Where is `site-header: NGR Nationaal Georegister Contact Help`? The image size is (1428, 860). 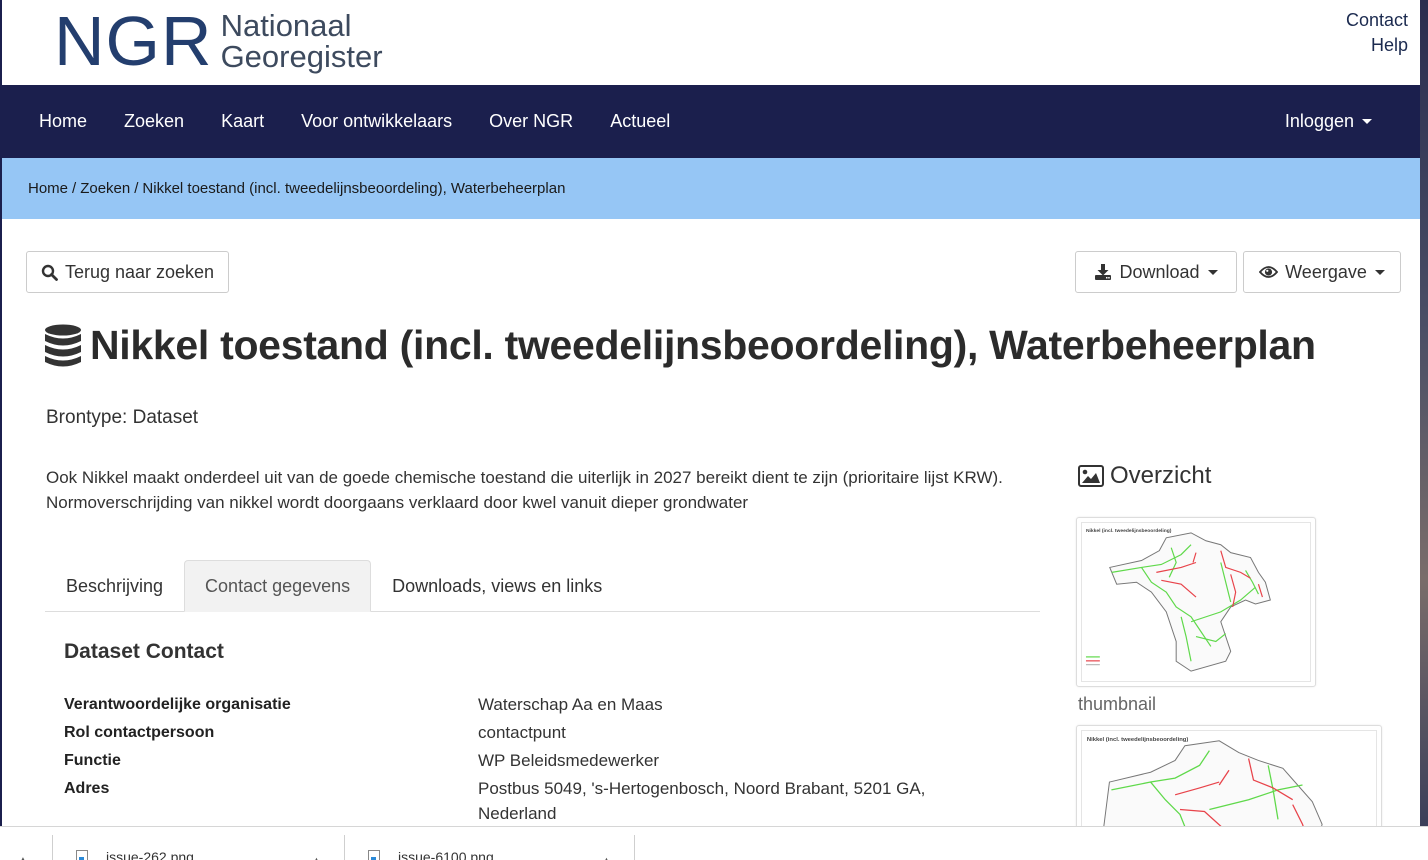 site-header: NGR Nationaal Georegister Contact Help is located at coordinates (711, 42).